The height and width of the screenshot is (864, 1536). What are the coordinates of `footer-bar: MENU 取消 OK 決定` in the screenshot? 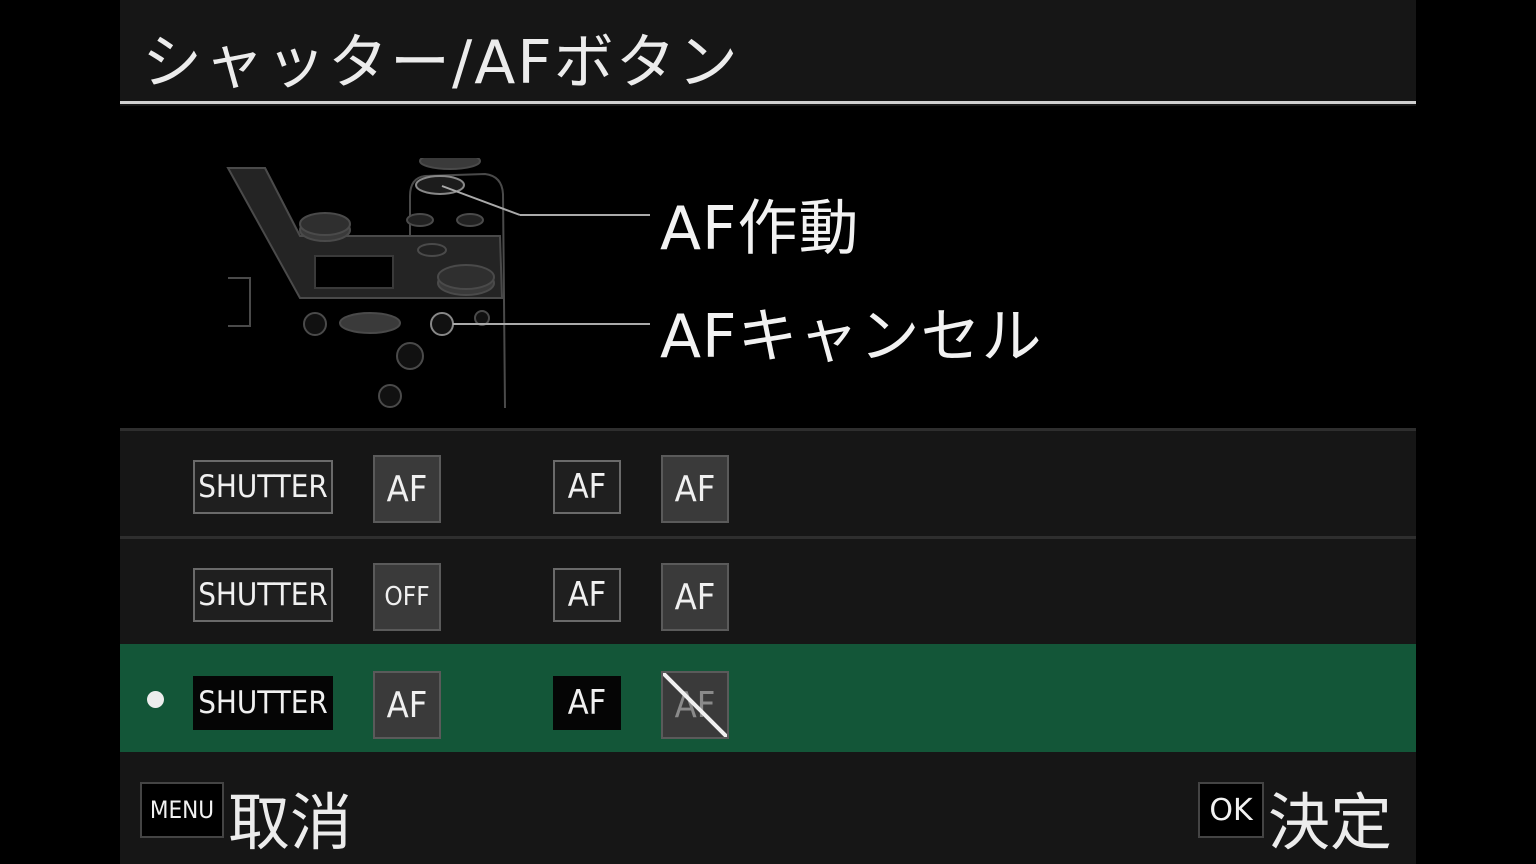 It's located at (768, 808).